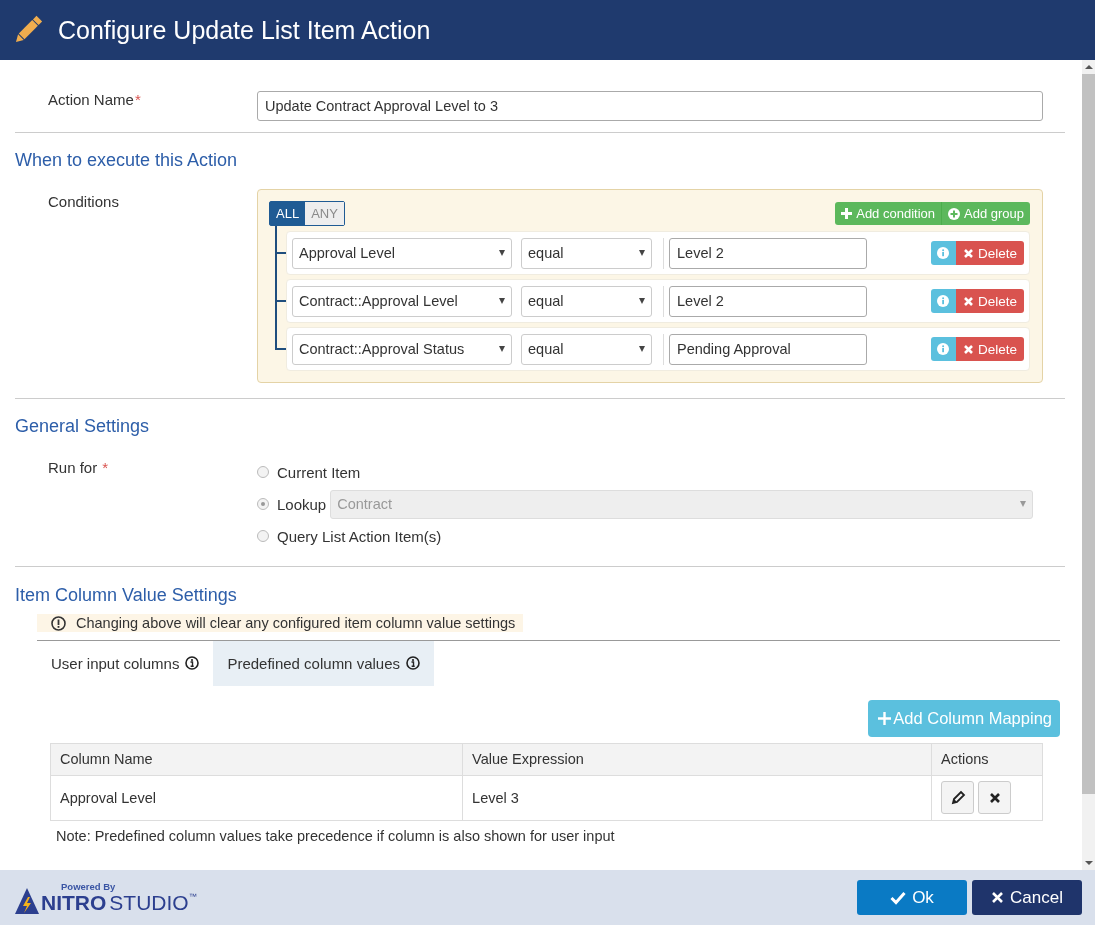 This screenshot has width=1095, height=925. Describe the element at coordinates (192, 897) in the screenshot. I see `trademark-mark: ™` at that location.